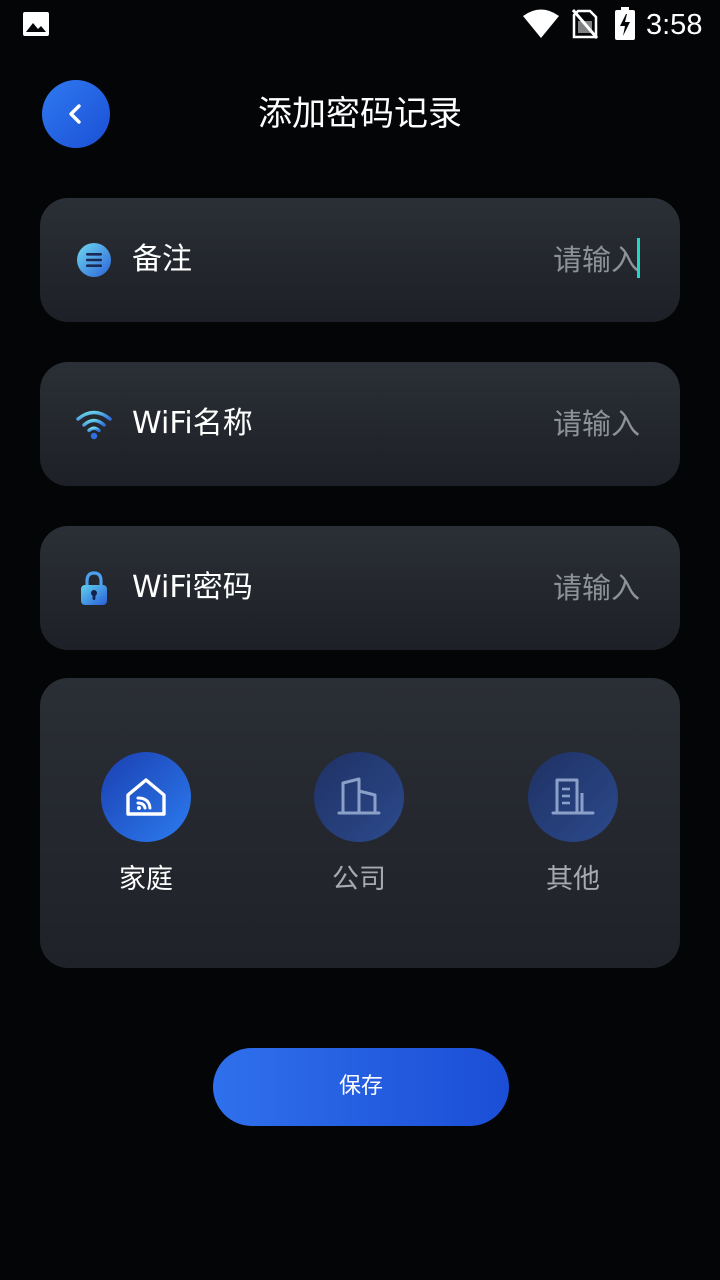 The image size is (720, 1280). I want to click on category-other: 其他, so click(573, 827).